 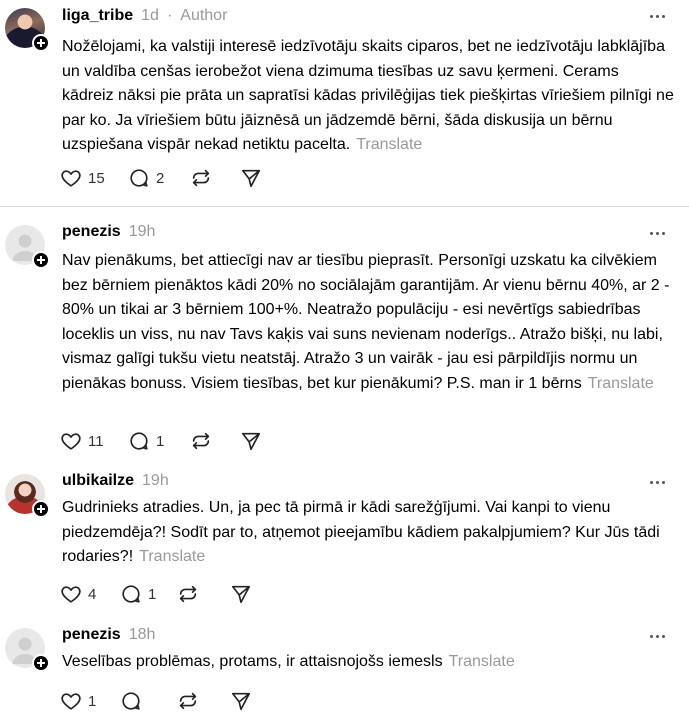 I want to click on action-bar: 15 2, so click(x=165, y=178).